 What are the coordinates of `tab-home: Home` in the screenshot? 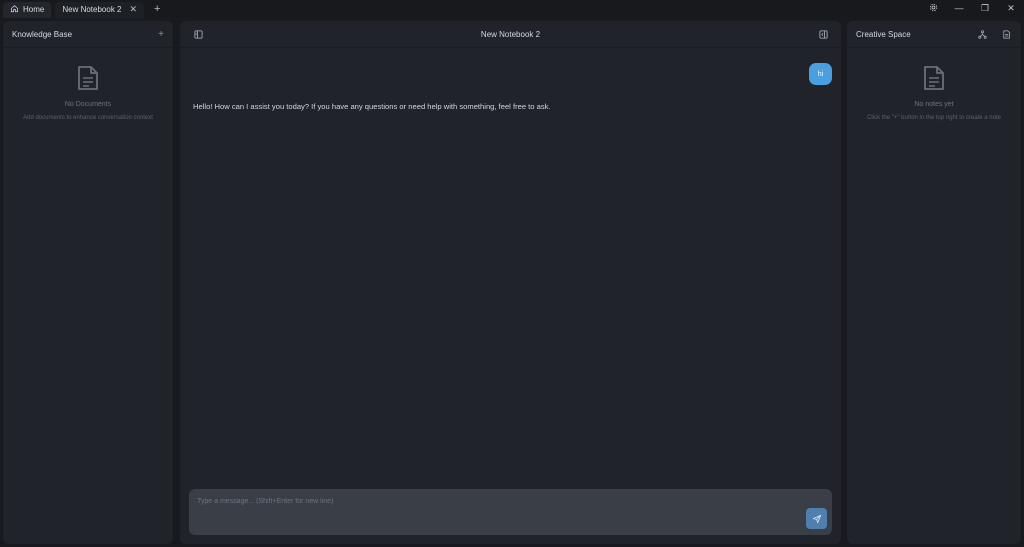 It's located at (27, 9).